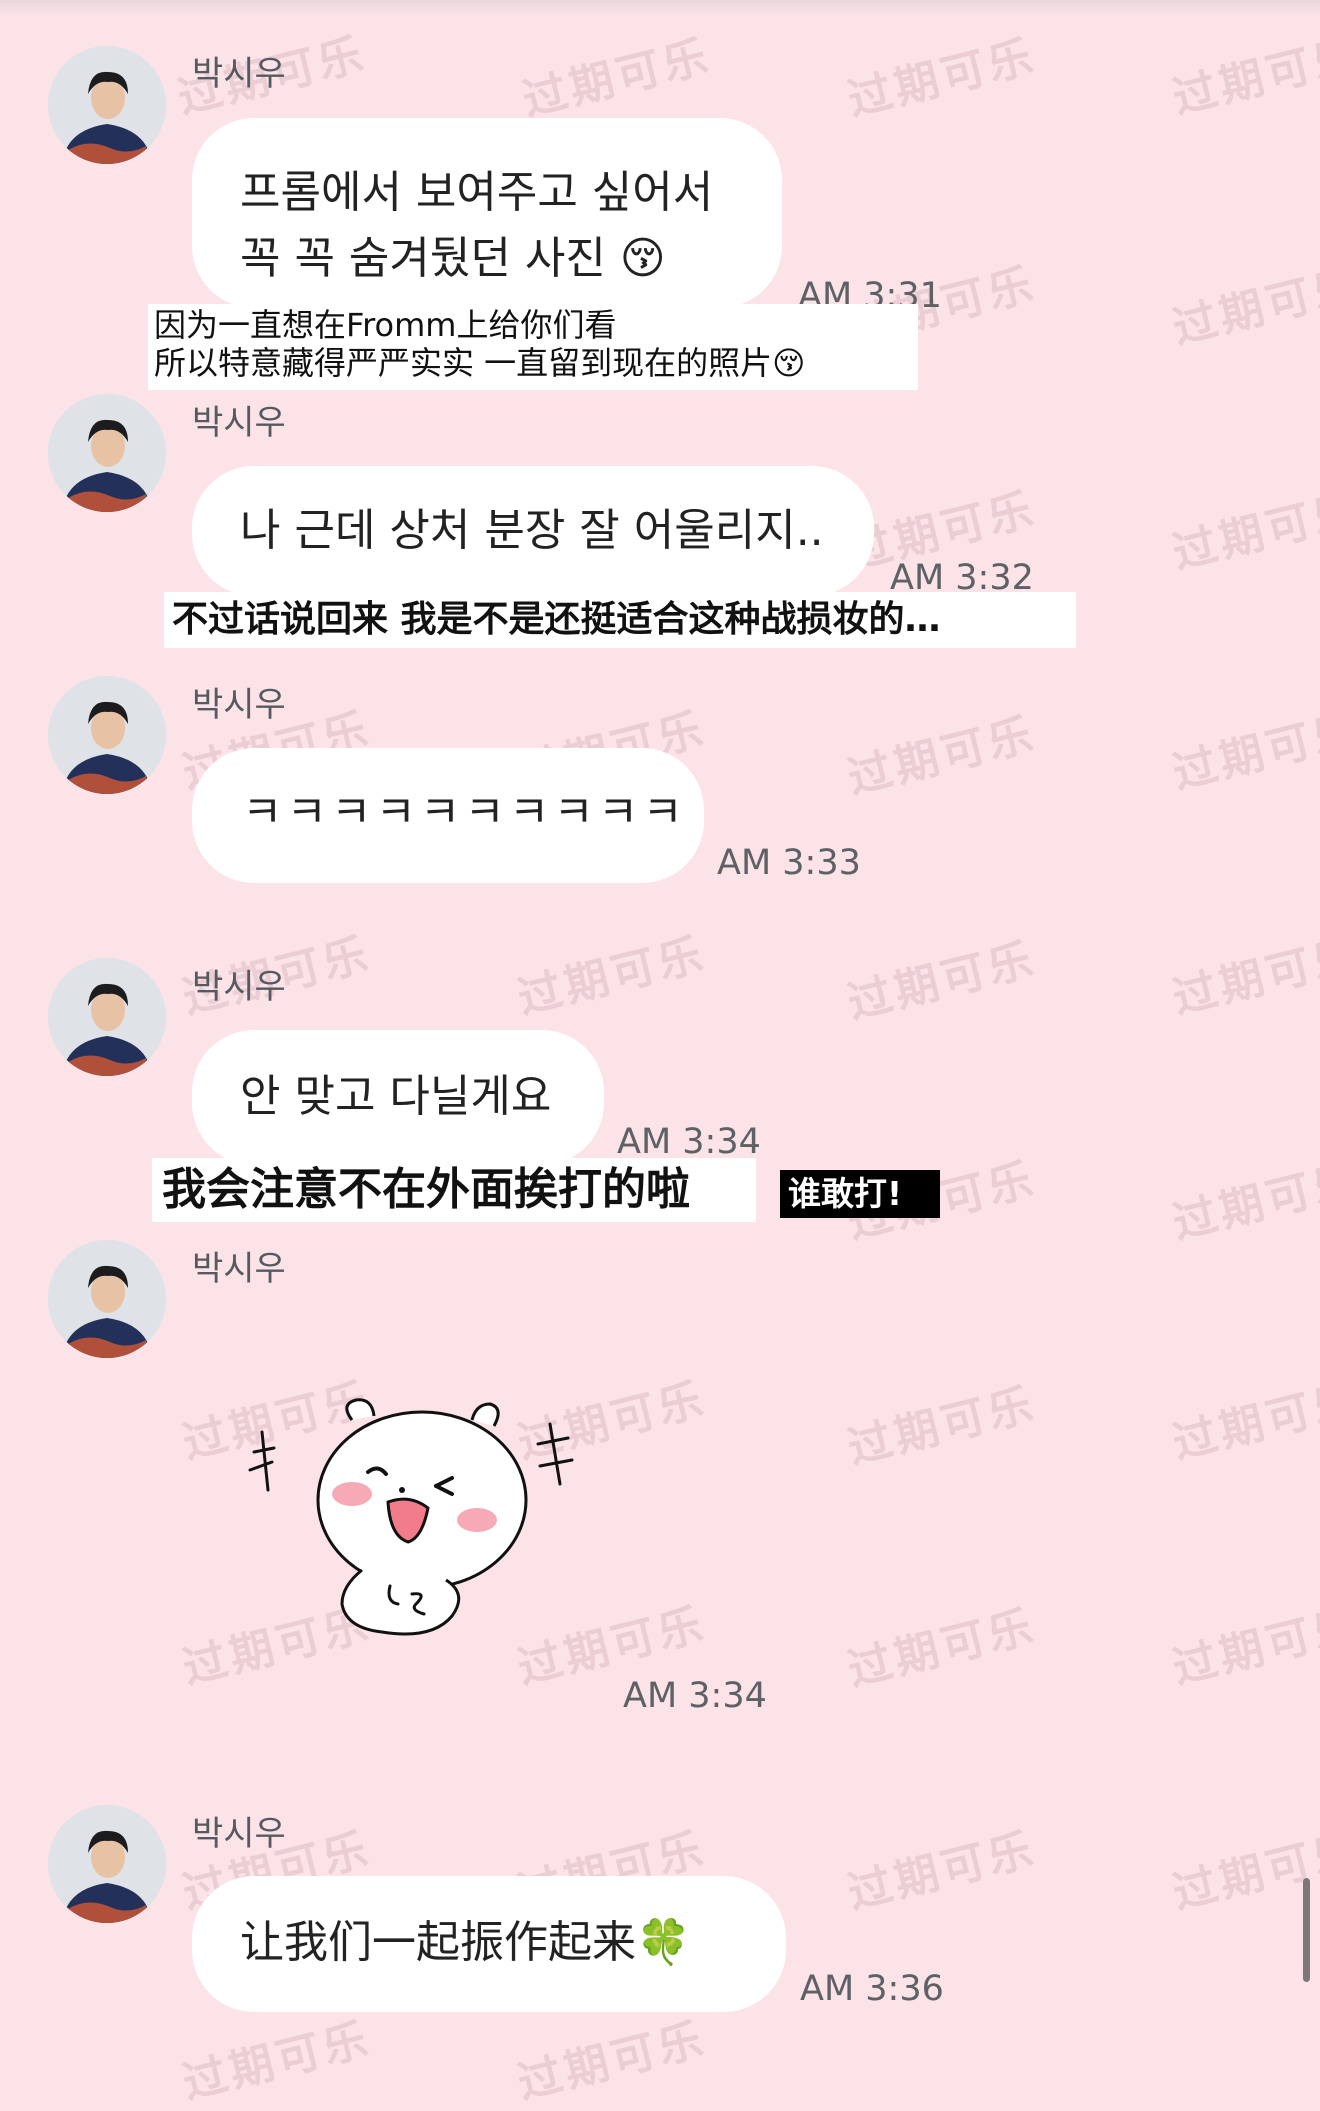 The width and height of the screenshot is (1320, 2111). Describe the element at coordinates (465, 1942) in the screenshot. I see `message-line: 让我们一起振作起来🍀` at that location.